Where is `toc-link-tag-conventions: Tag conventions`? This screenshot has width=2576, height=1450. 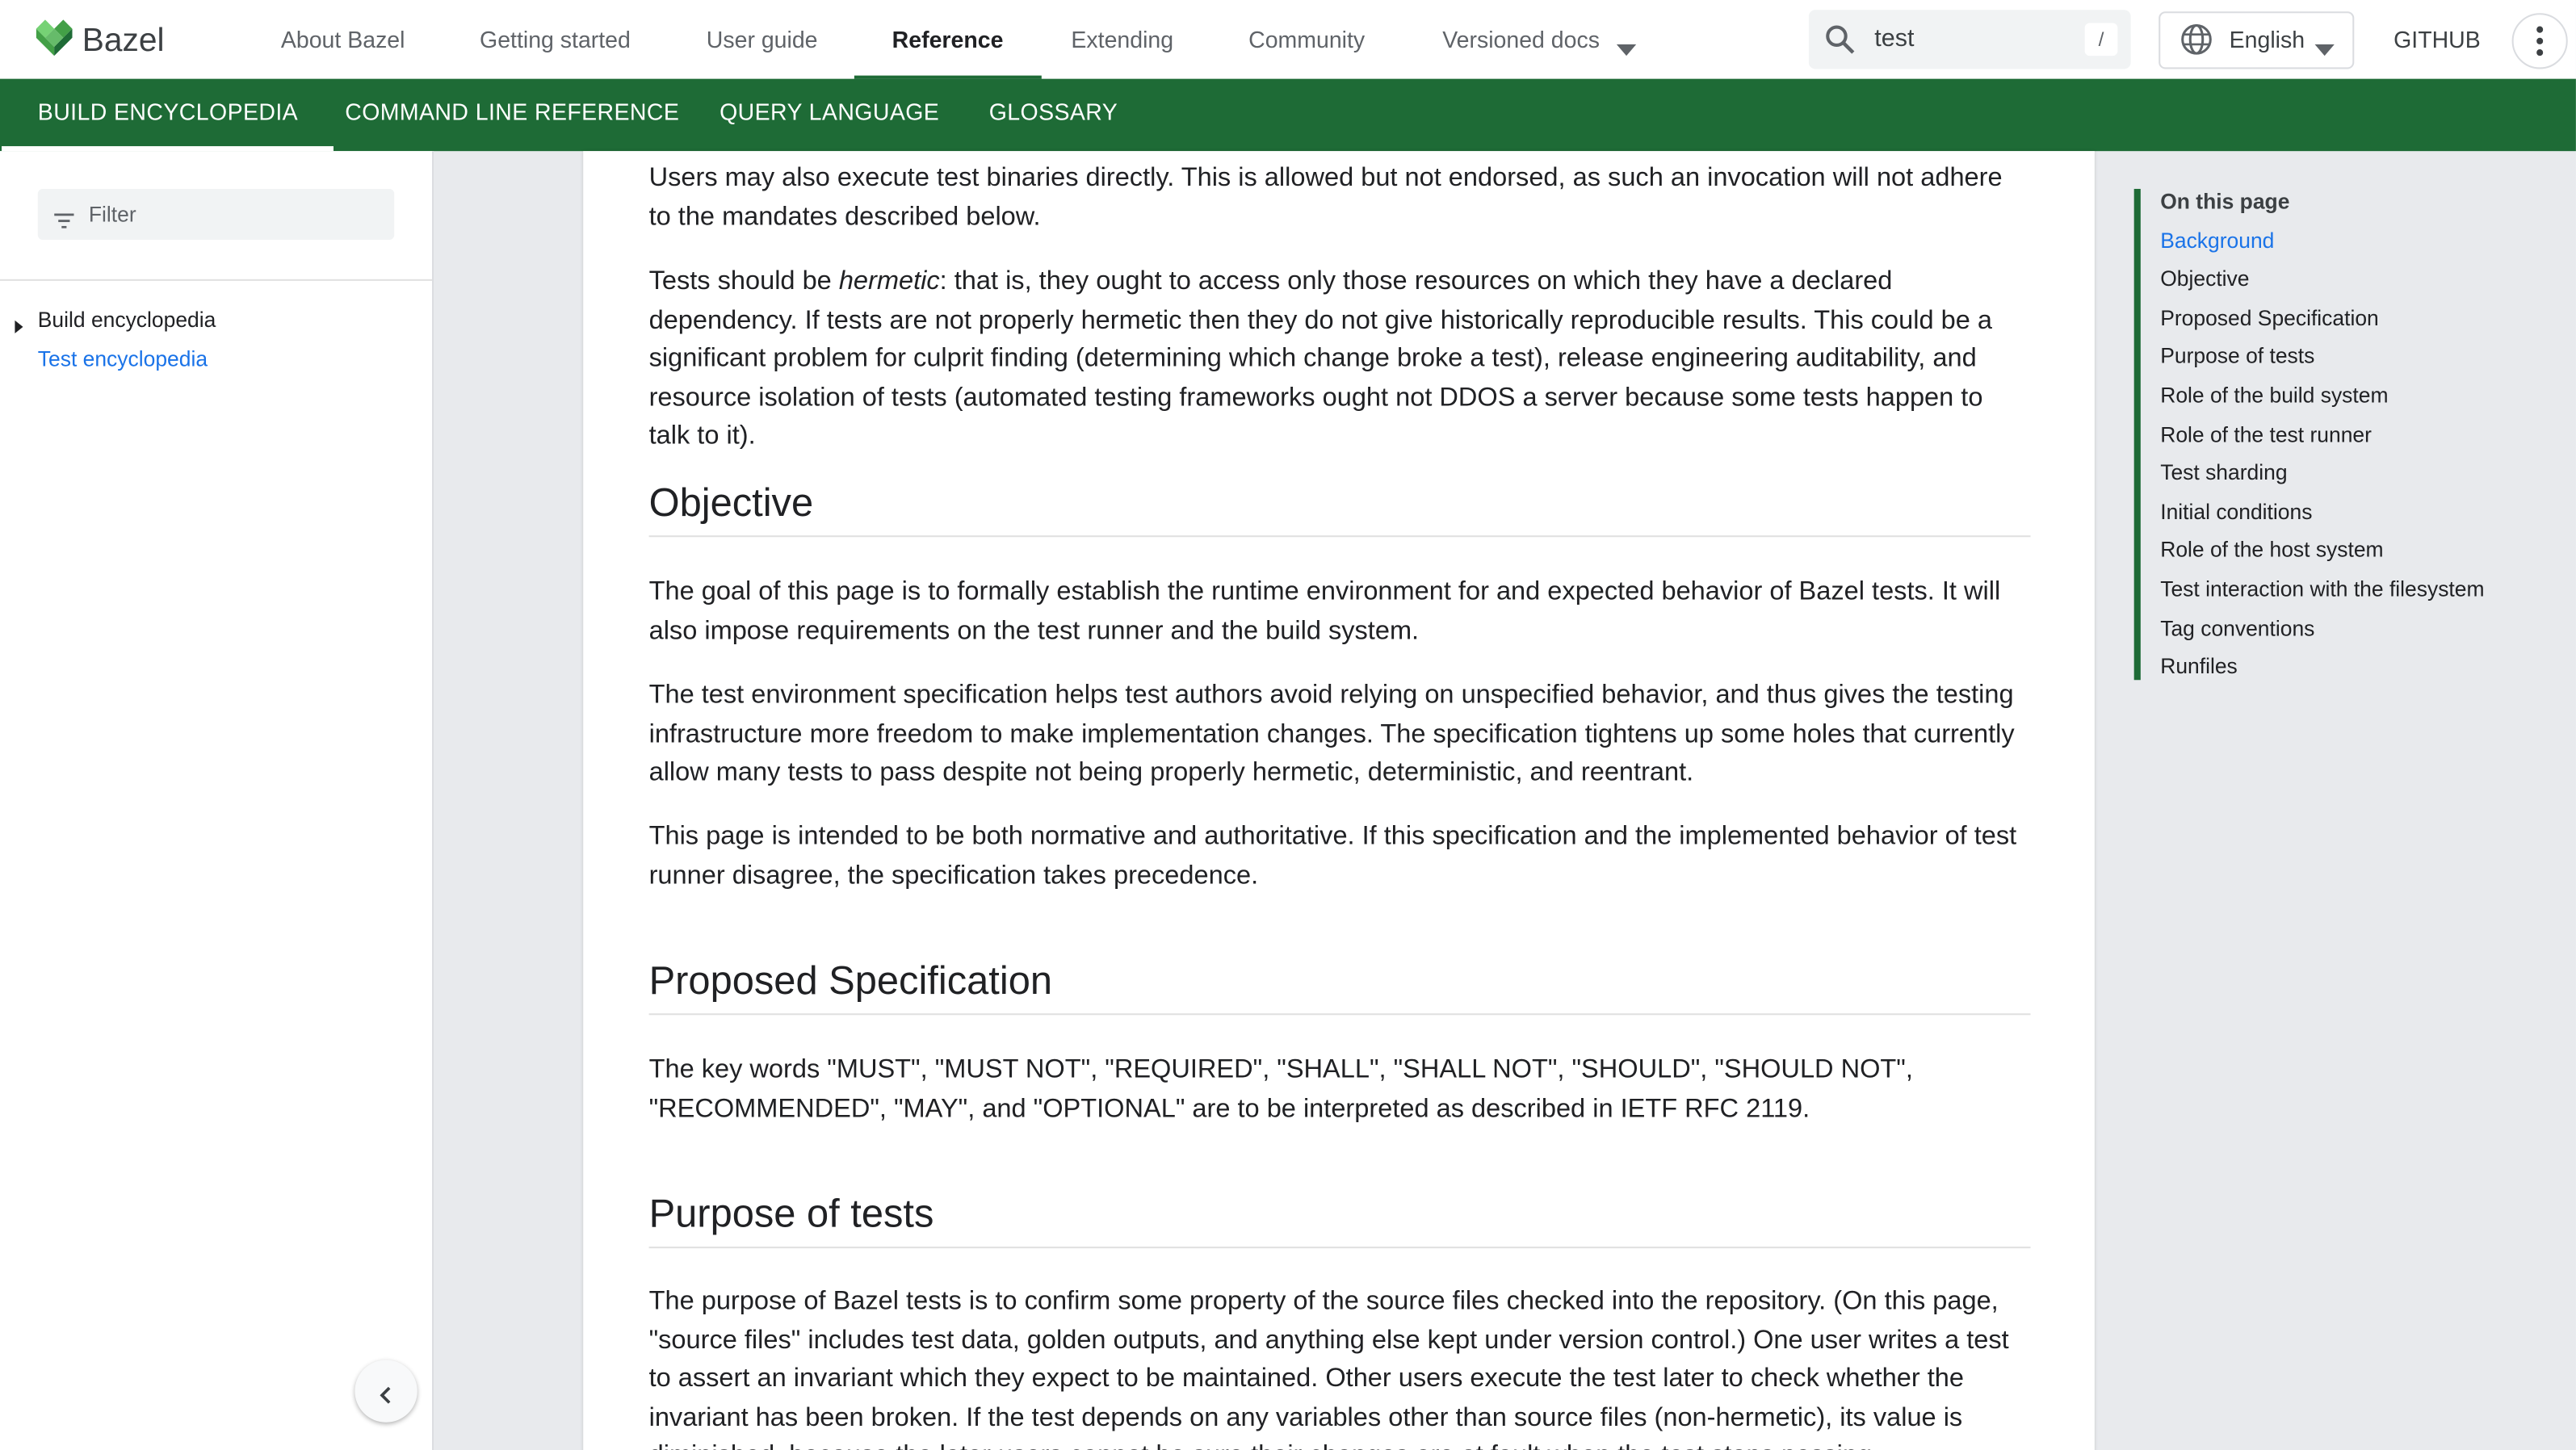
toc-link-tag-conventions: Tag conventions is located at coordinates (2237, 627).